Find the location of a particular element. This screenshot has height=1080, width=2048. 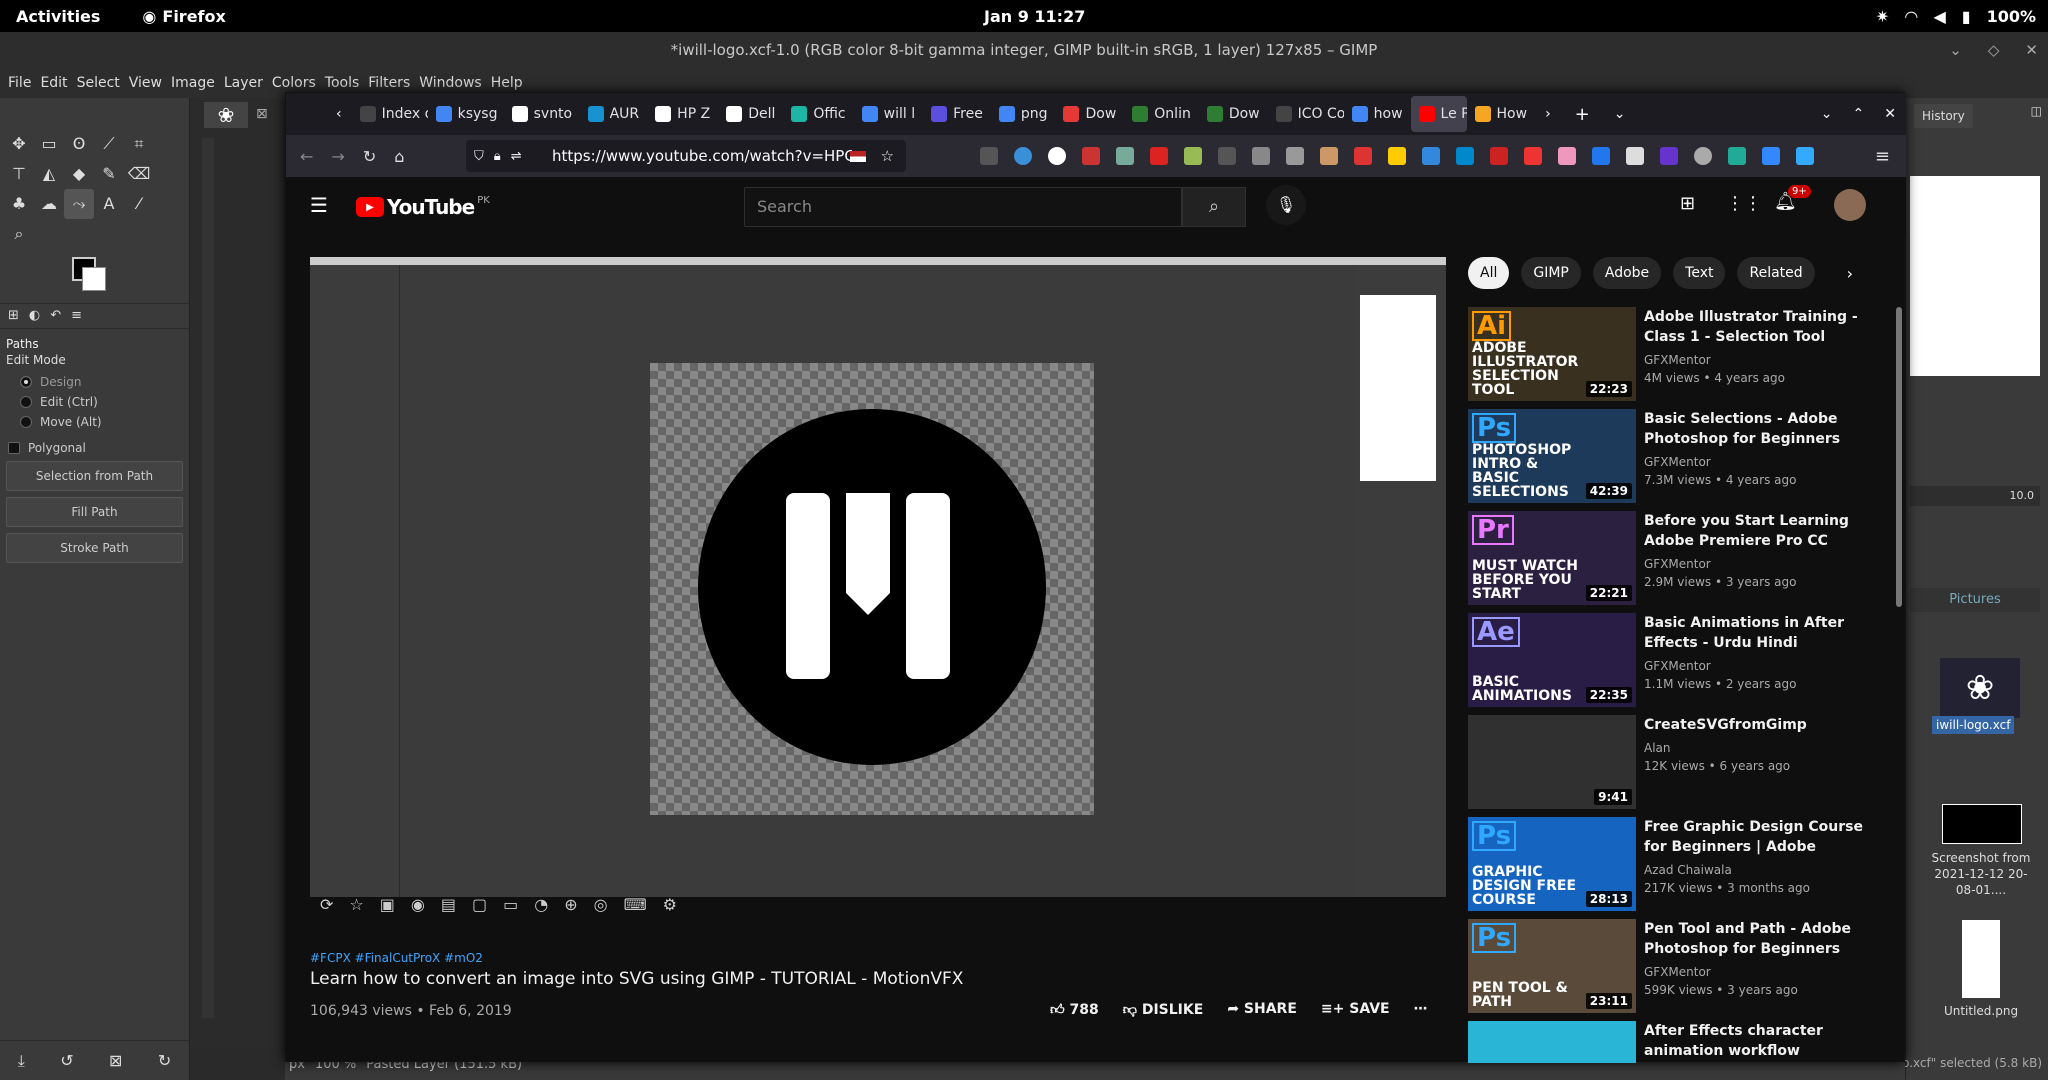

sidebar-scrollbar is located at coordinates (1899, 457).